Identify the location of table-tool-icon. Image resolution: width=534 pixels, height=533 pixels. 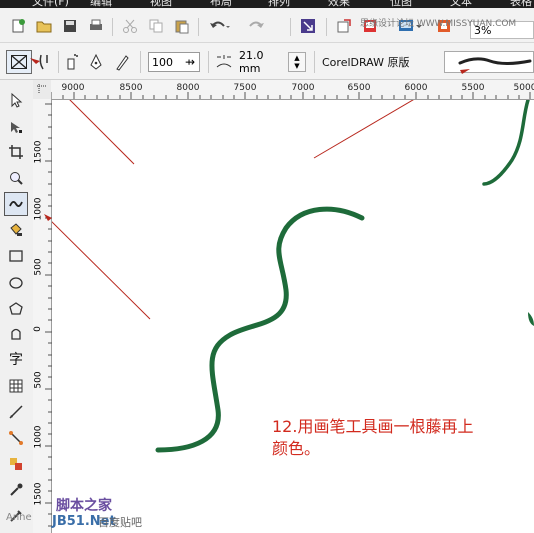
(16, 386).